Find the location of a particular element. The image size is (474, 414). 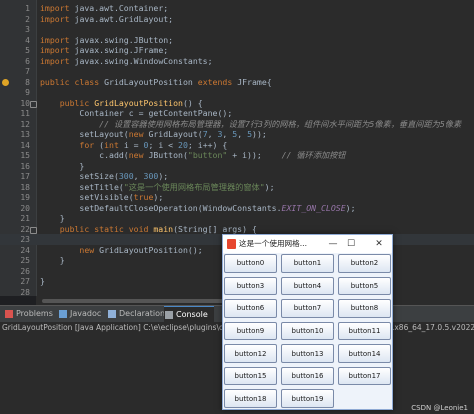

button17-button: button17 is located at coordinates (364, 376).